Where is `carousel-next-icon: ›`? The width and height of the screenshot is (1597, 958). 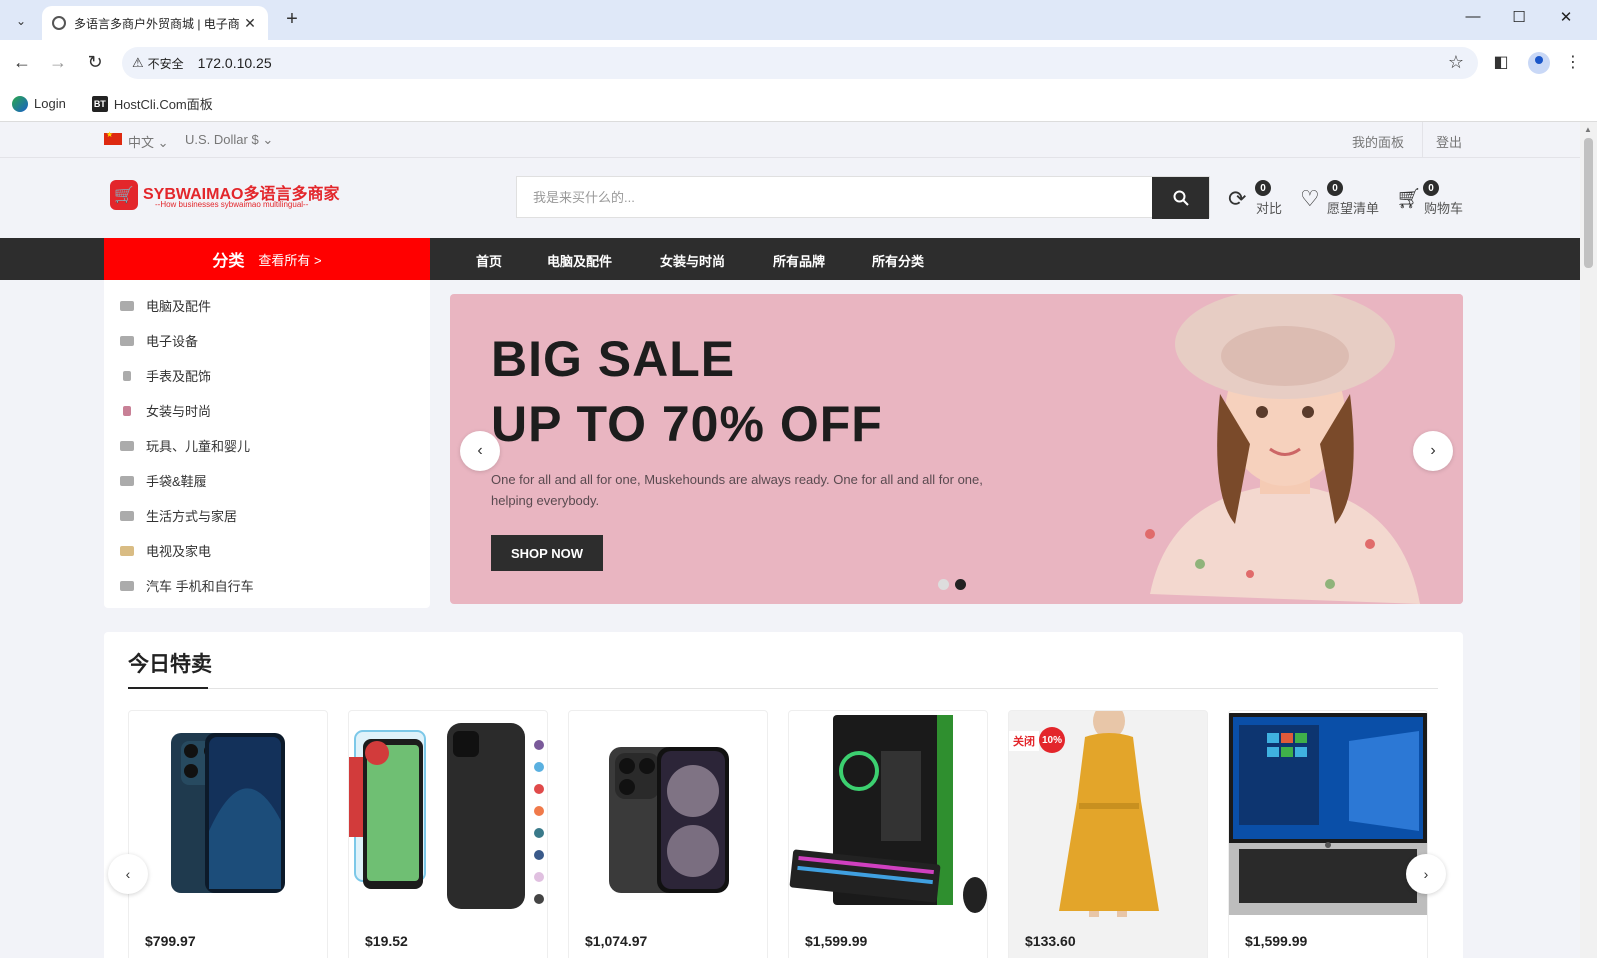 carousel-next-icon: › is located at coordinates (1426, 874).